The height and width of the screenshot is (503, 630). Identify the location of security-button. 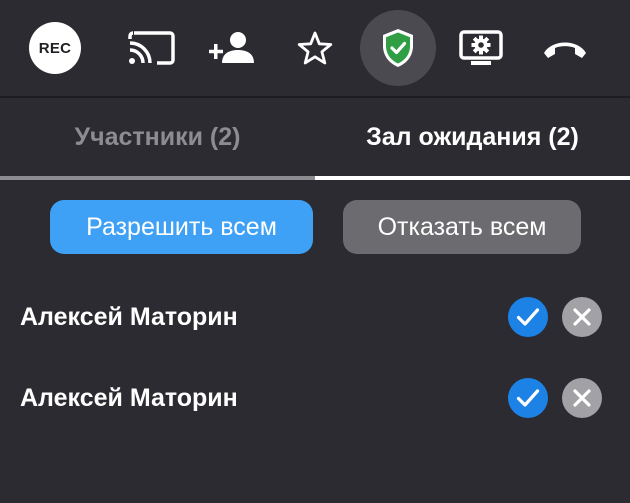
(398, 48).